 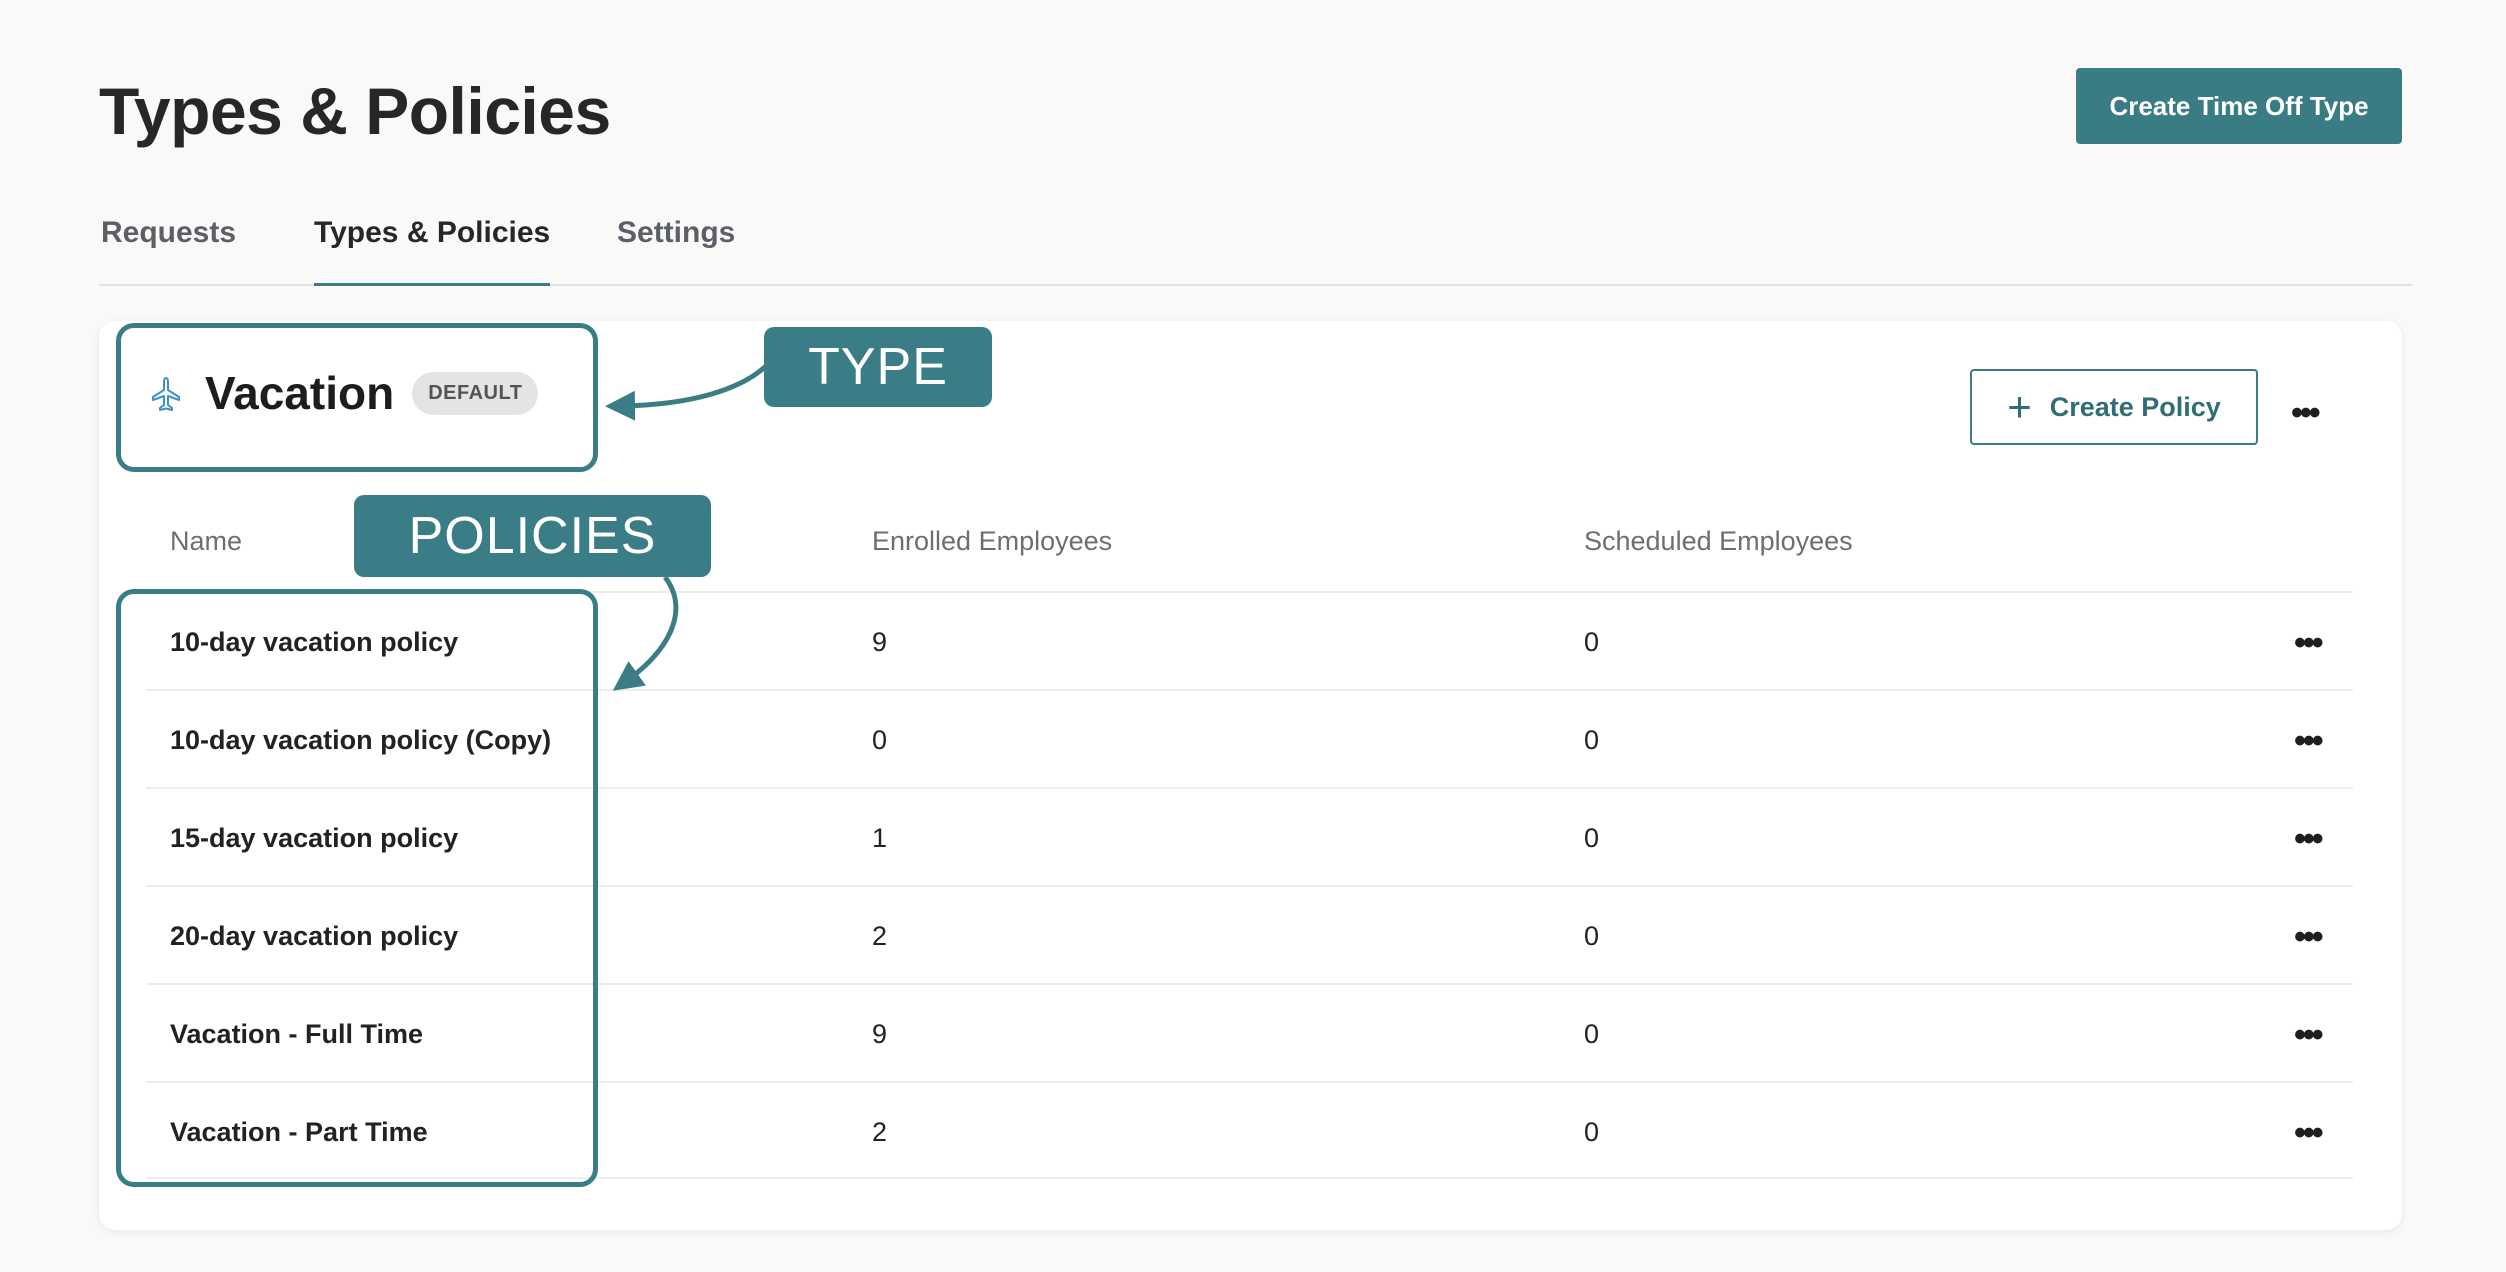 I want to click on enrolled-count: 0, so click(x=880, y=740).